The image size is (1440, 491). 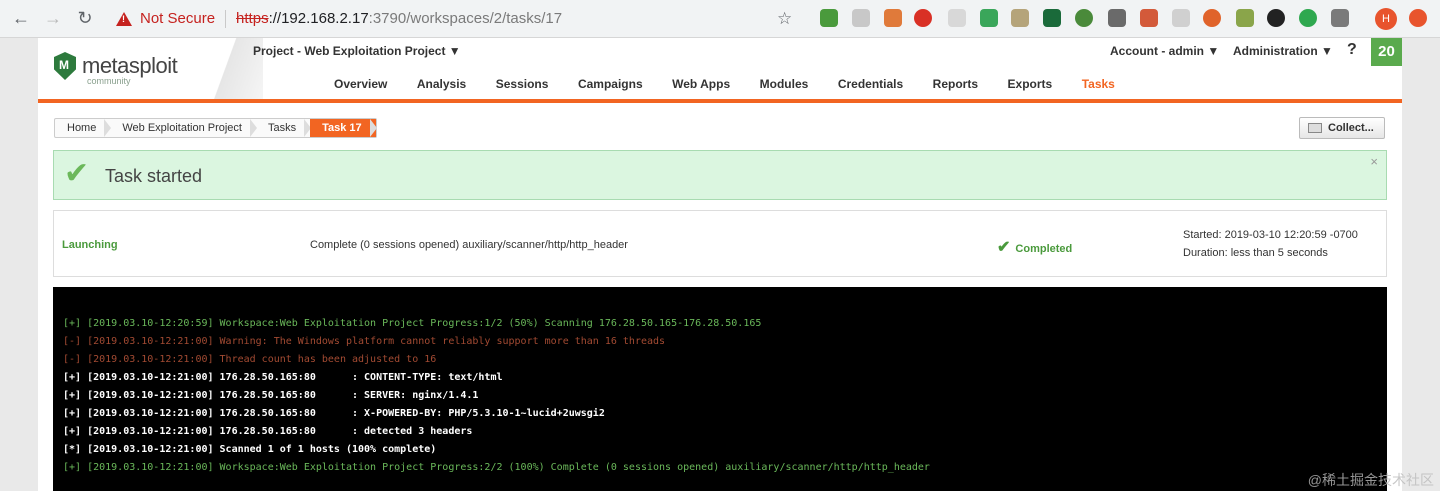 What do you see at coordinates (343, 128) in the screenshot?
I see `breadcrumb-current-task: Task 17` at bounding box center [343, 128].